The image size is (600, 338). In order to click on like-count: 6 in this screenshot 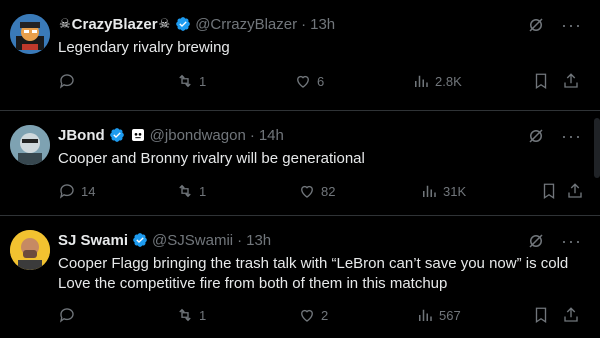, I will do `click(321, 81)`.